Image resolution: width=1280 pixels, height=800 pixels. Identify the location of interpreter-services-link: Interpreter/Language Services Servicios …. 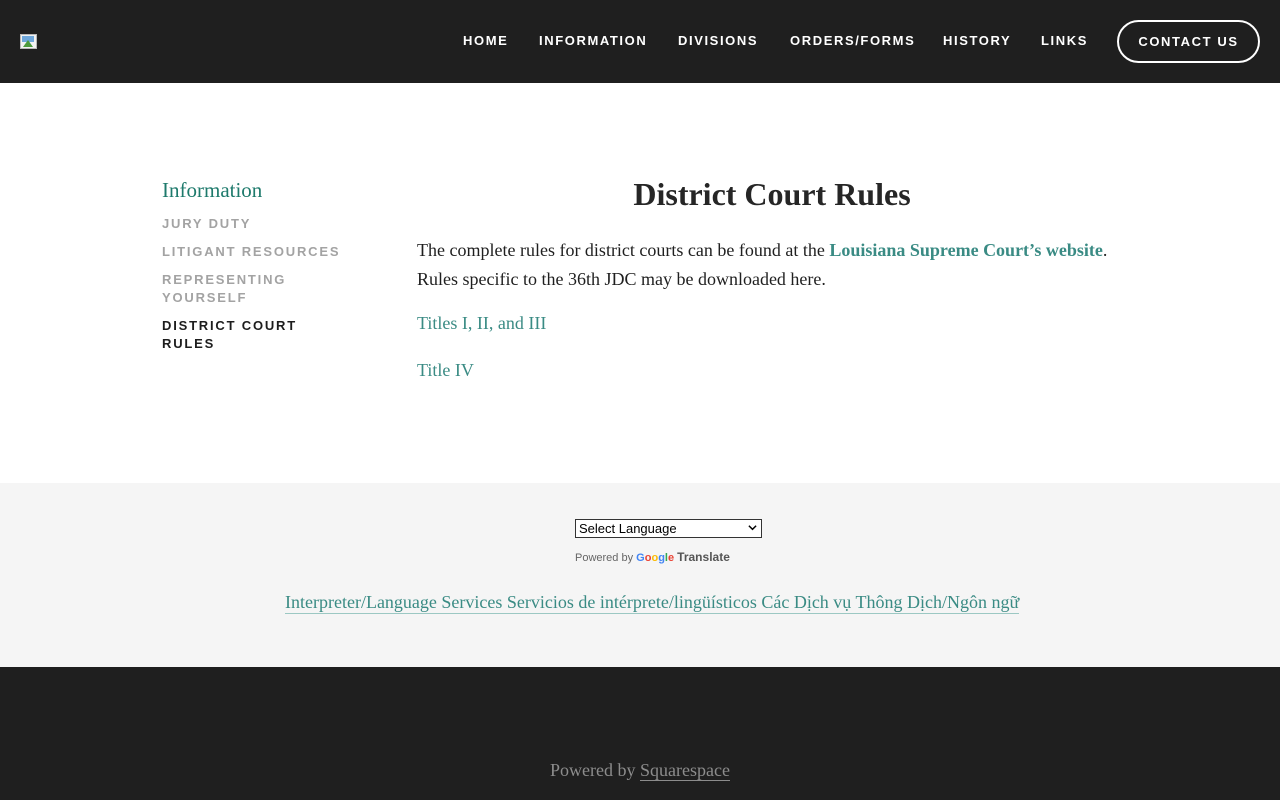
(652, 602).